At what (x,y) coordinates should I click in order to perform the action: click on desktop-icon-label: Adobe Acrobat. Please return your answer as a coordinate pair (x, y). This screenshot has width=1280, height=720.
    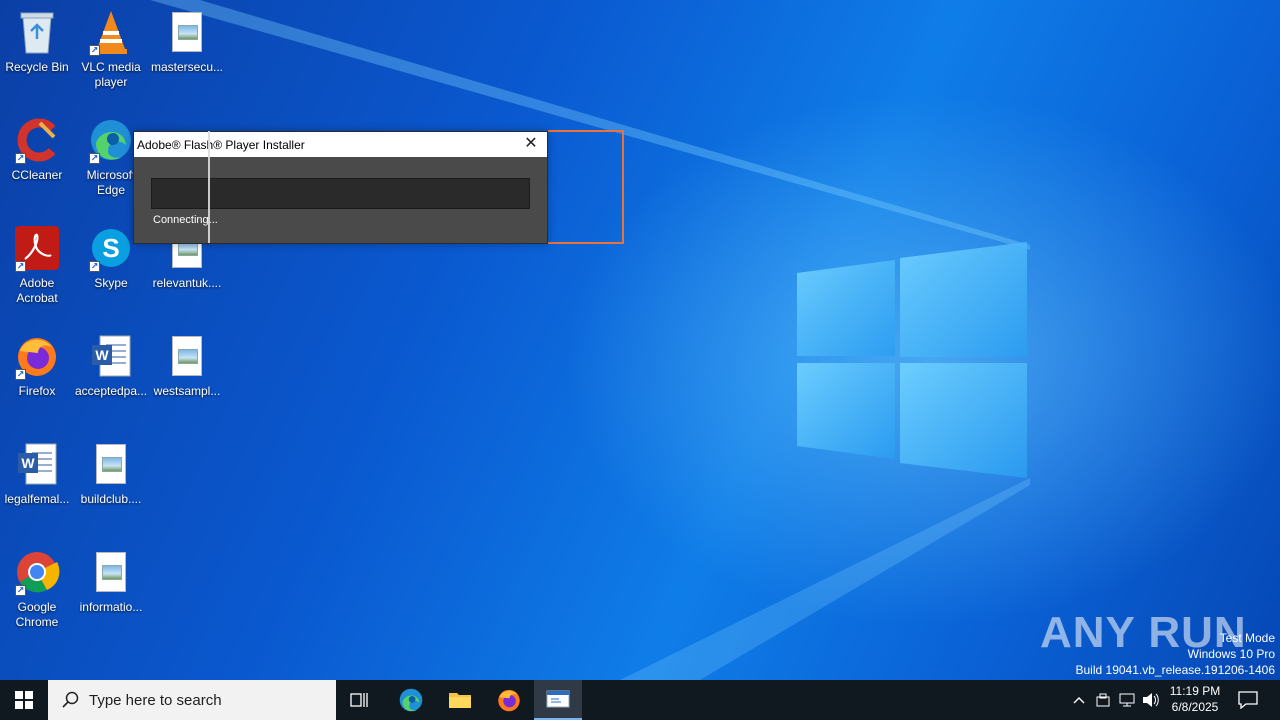
    Looking at the image, I should click on (37, 290).